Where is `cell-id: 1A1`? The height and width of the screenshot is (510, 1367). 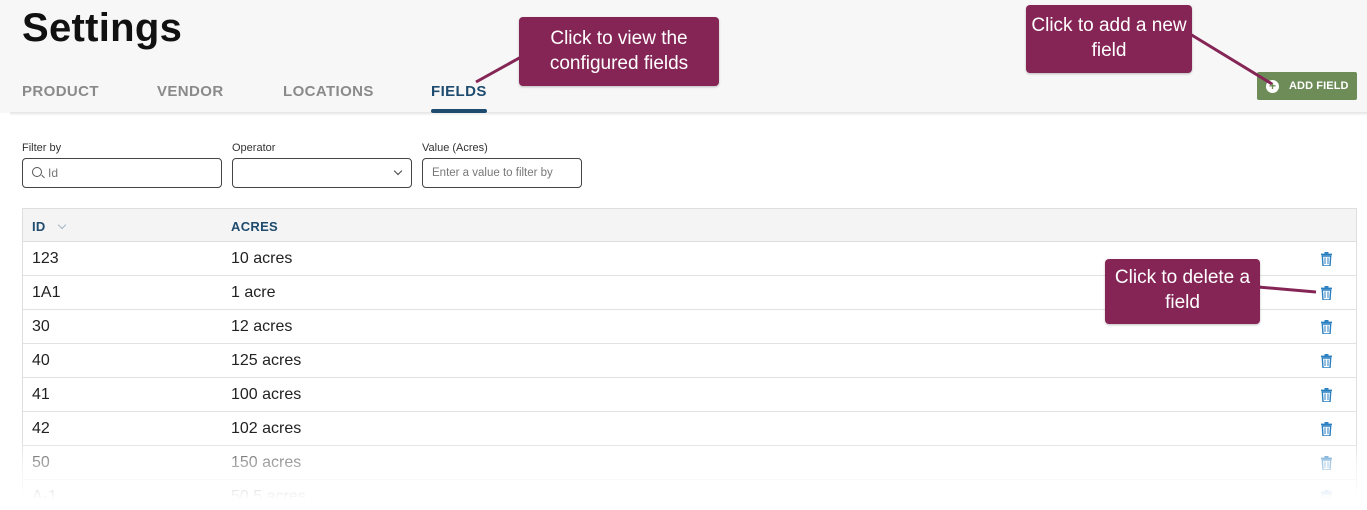 cell-id: 1A1 is located at coordinates (46, 292).